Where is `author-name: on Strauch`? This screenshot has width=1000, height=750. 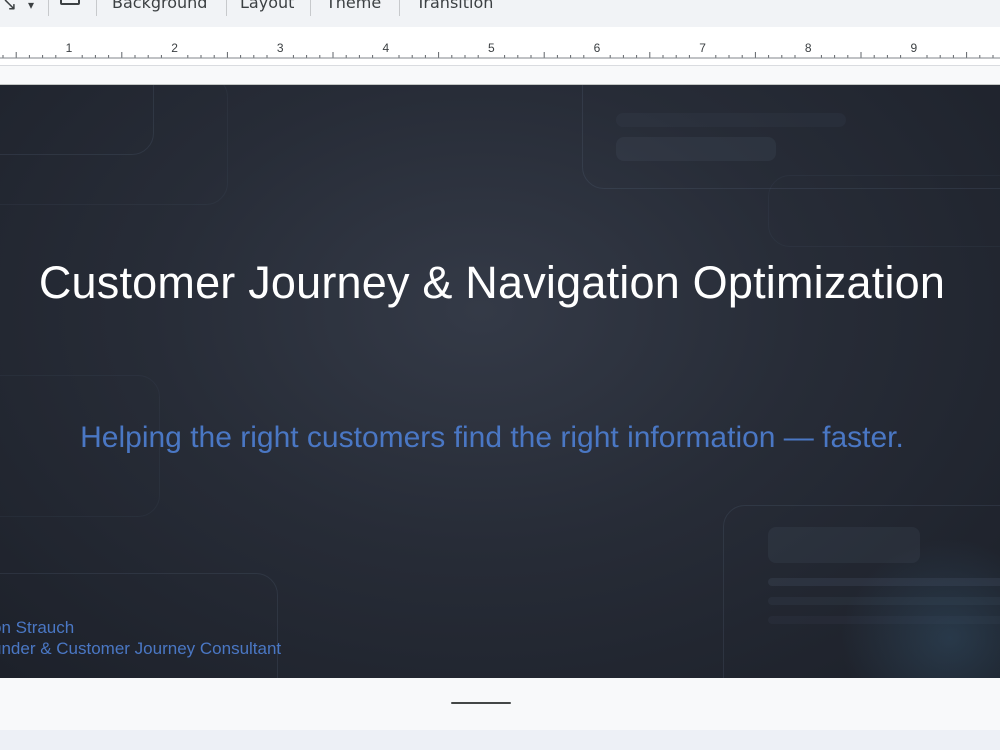
author-name: on Strauch is located at coordinates (37, 627).